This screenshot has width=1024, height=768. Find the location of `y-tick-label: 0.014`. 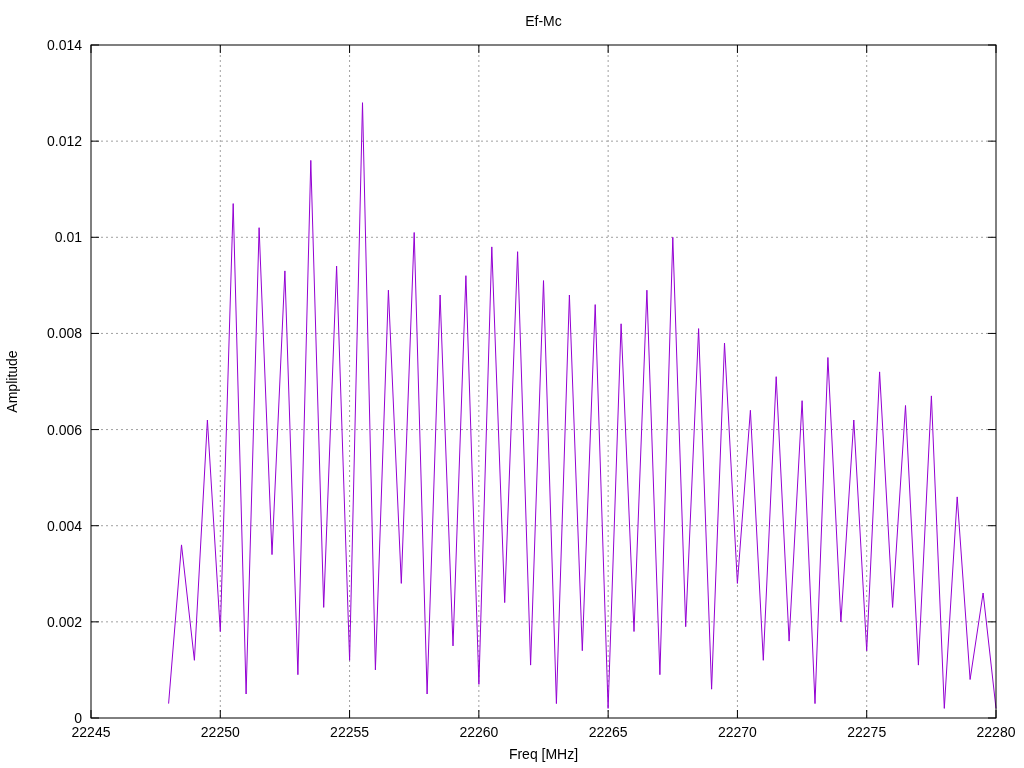

y-tick-label: 0.014 is located at coordinates (64, 45).